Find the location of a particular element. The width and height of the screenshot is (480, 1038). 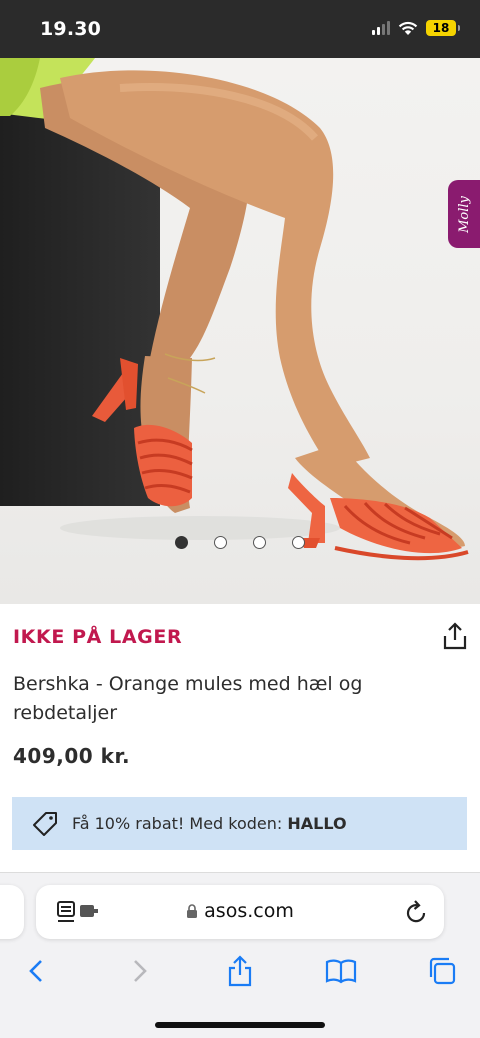

bookmarks-button is located at coordinates (341, 971).